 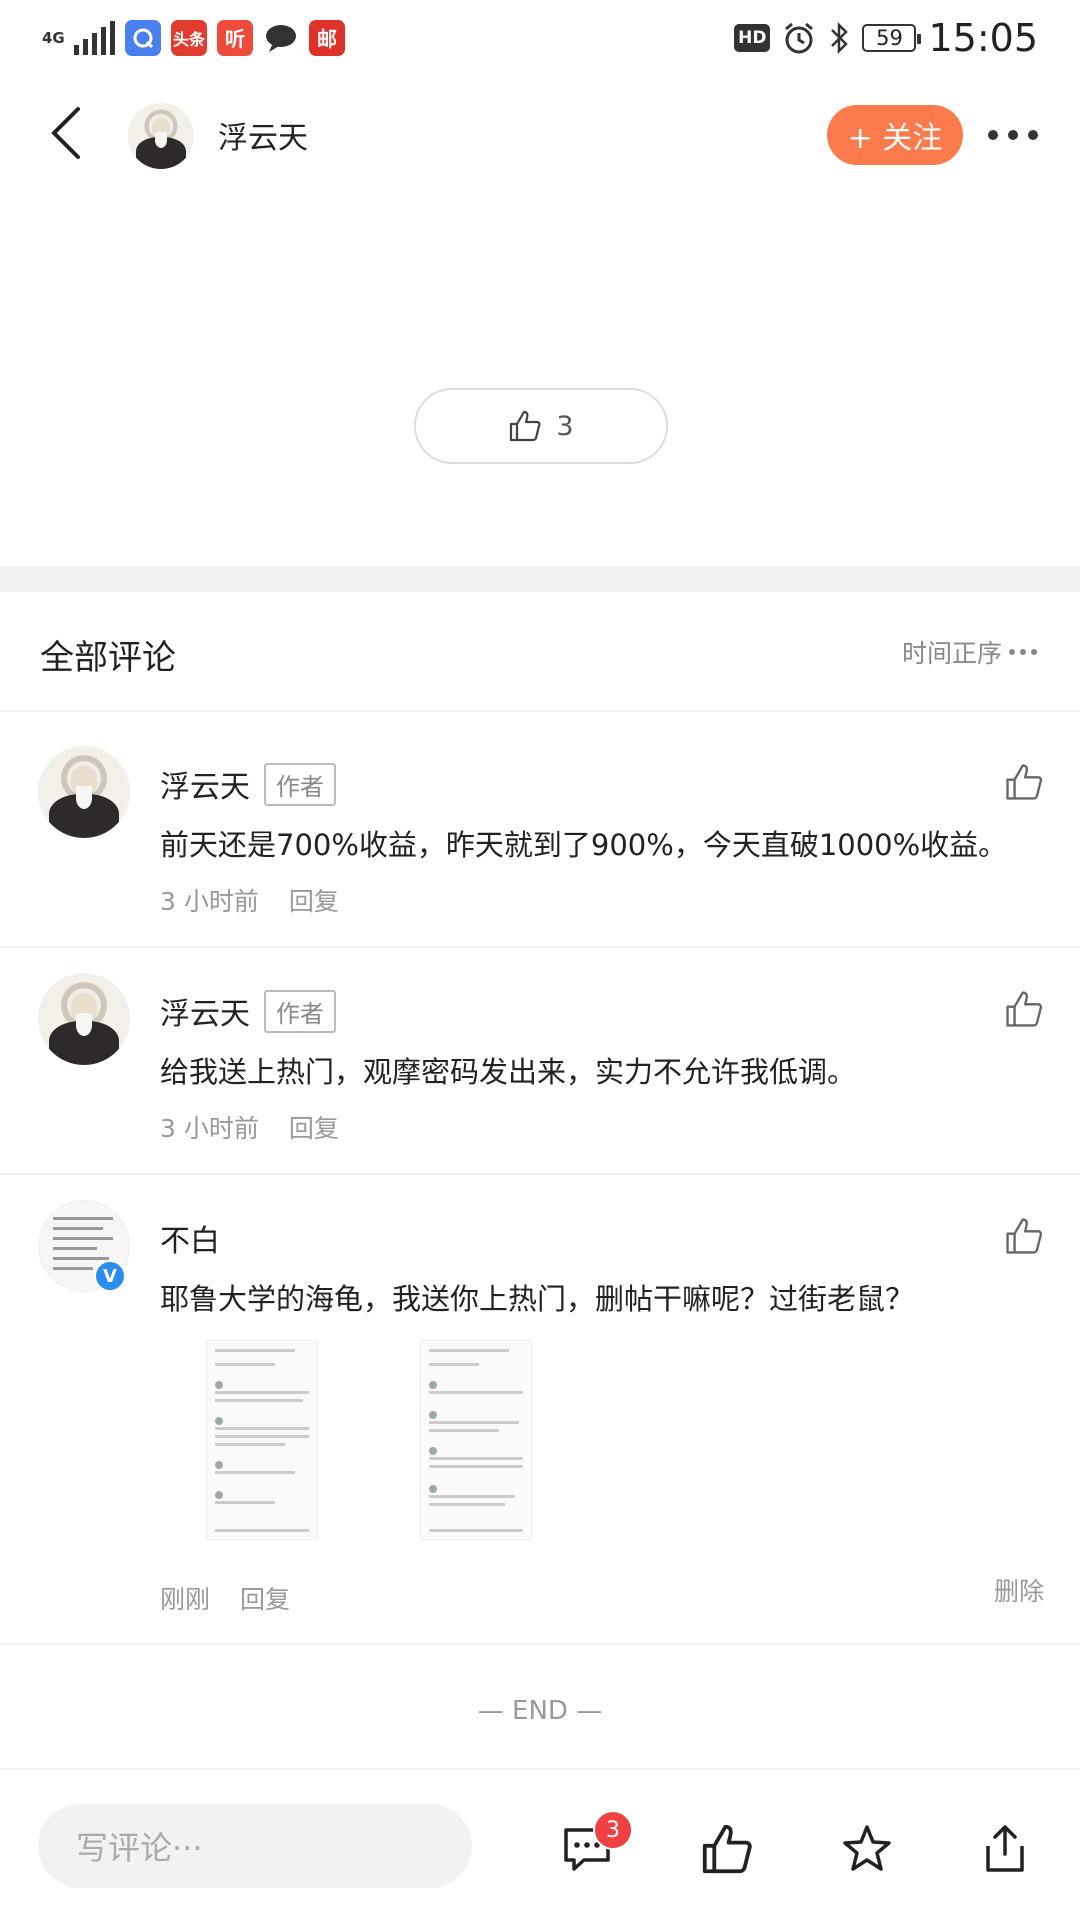 I want to click on more-dots-icon, so click(x=1023, y=652).